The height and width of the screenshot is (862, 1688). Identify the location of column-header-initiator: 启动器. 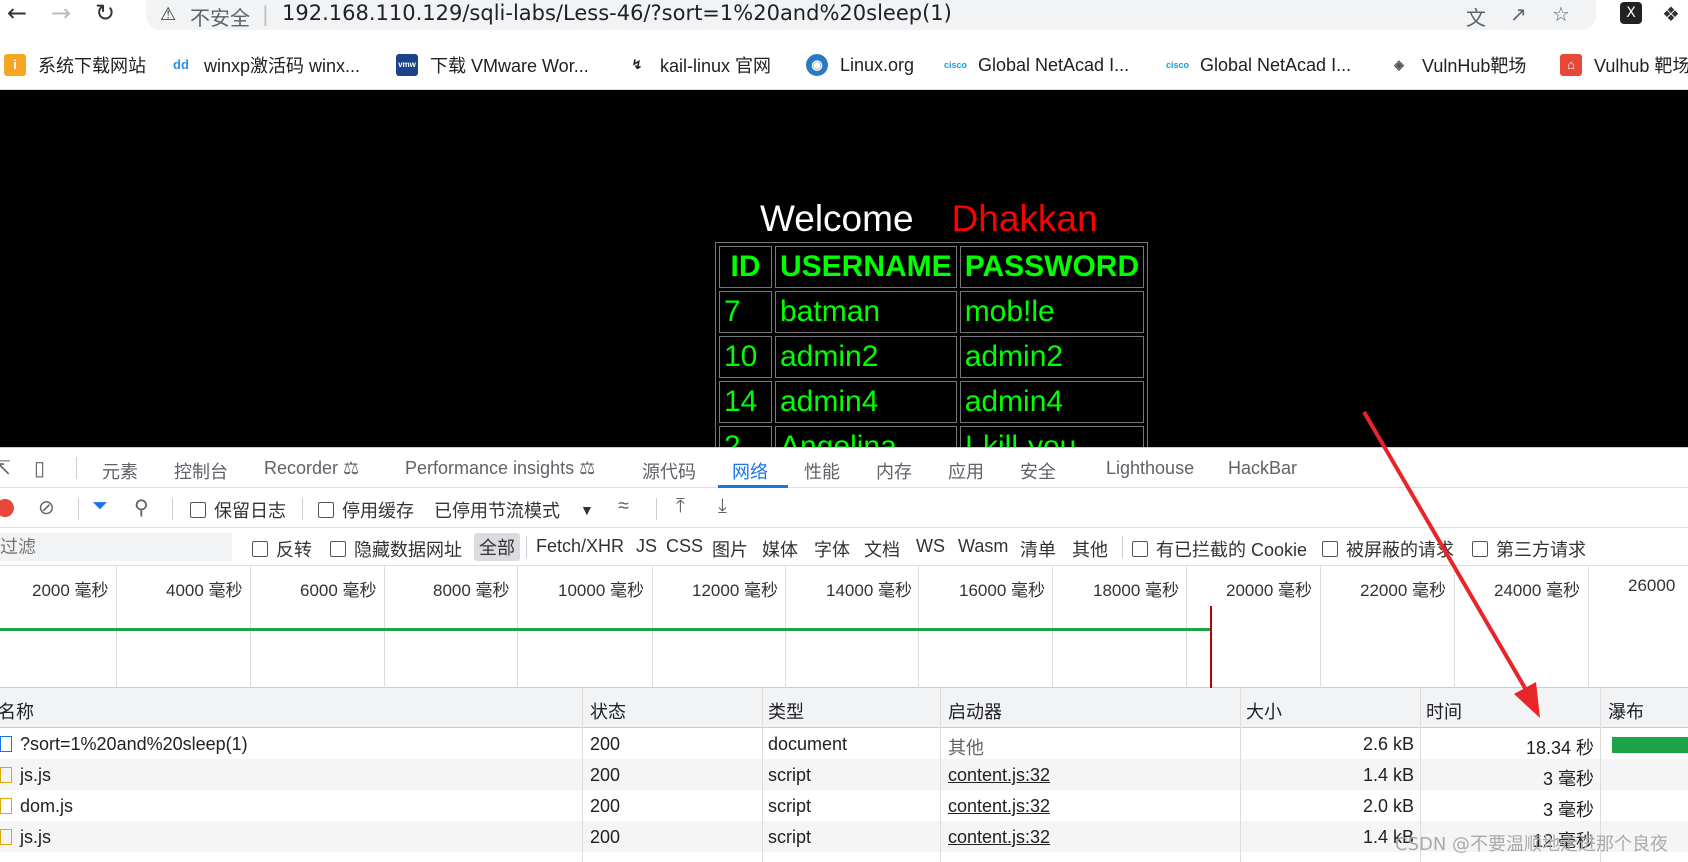
(975, 711).